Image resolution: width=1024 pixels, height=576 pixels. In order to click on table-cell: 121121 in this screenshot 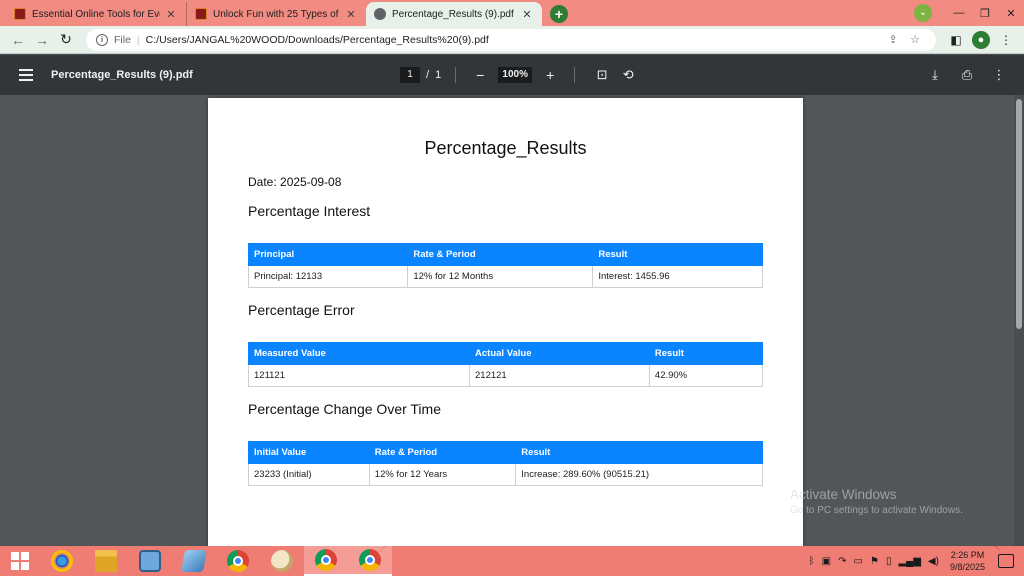, I will do `click(359, 375)`.